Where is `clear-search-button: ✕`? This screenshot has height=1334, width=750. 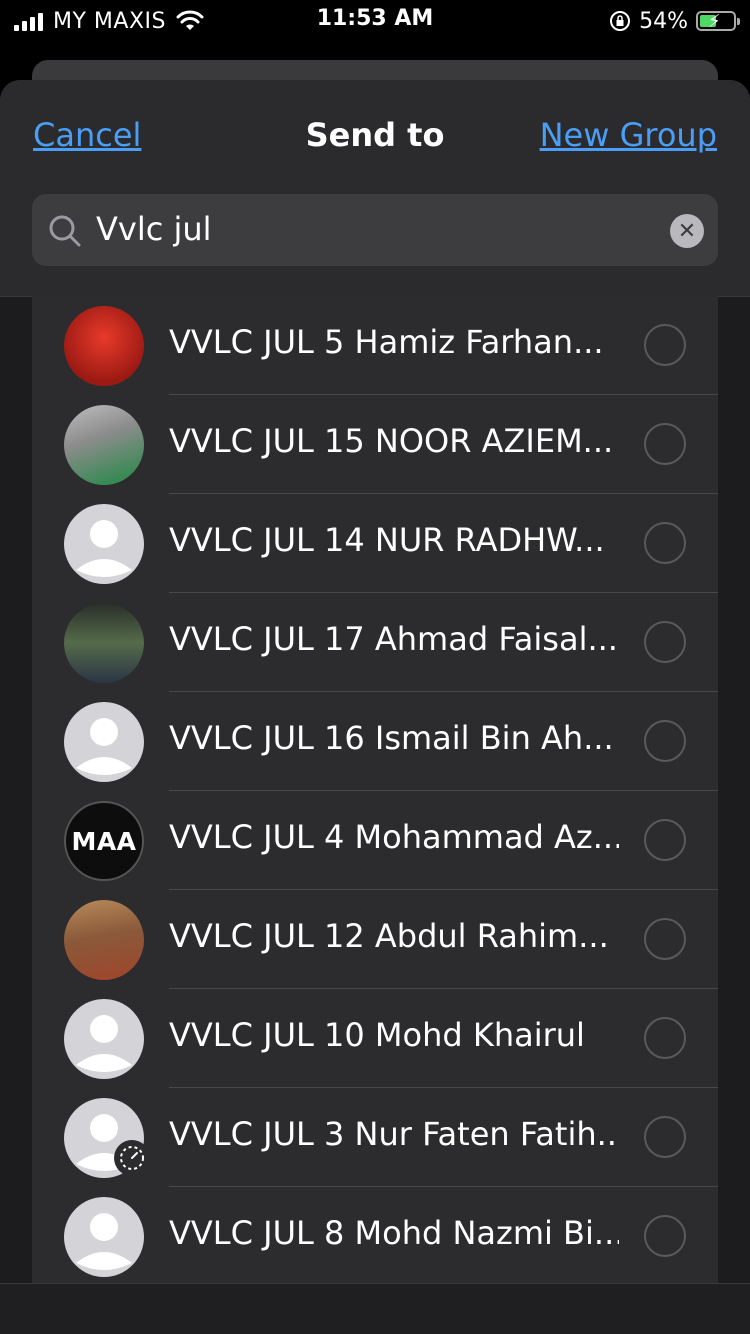
clear-search-button: ✕ is located at coordinates (687, 231).